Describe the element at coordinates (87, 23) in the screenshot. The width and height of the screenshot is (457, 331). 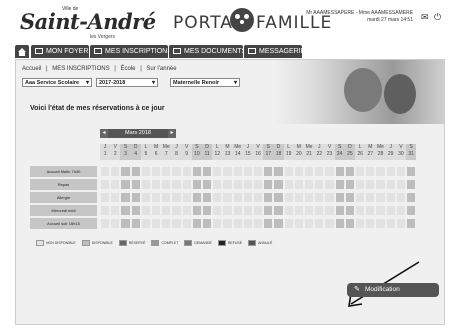
I see `city-logo: Ville de Saint-André les Vergers` at that location.